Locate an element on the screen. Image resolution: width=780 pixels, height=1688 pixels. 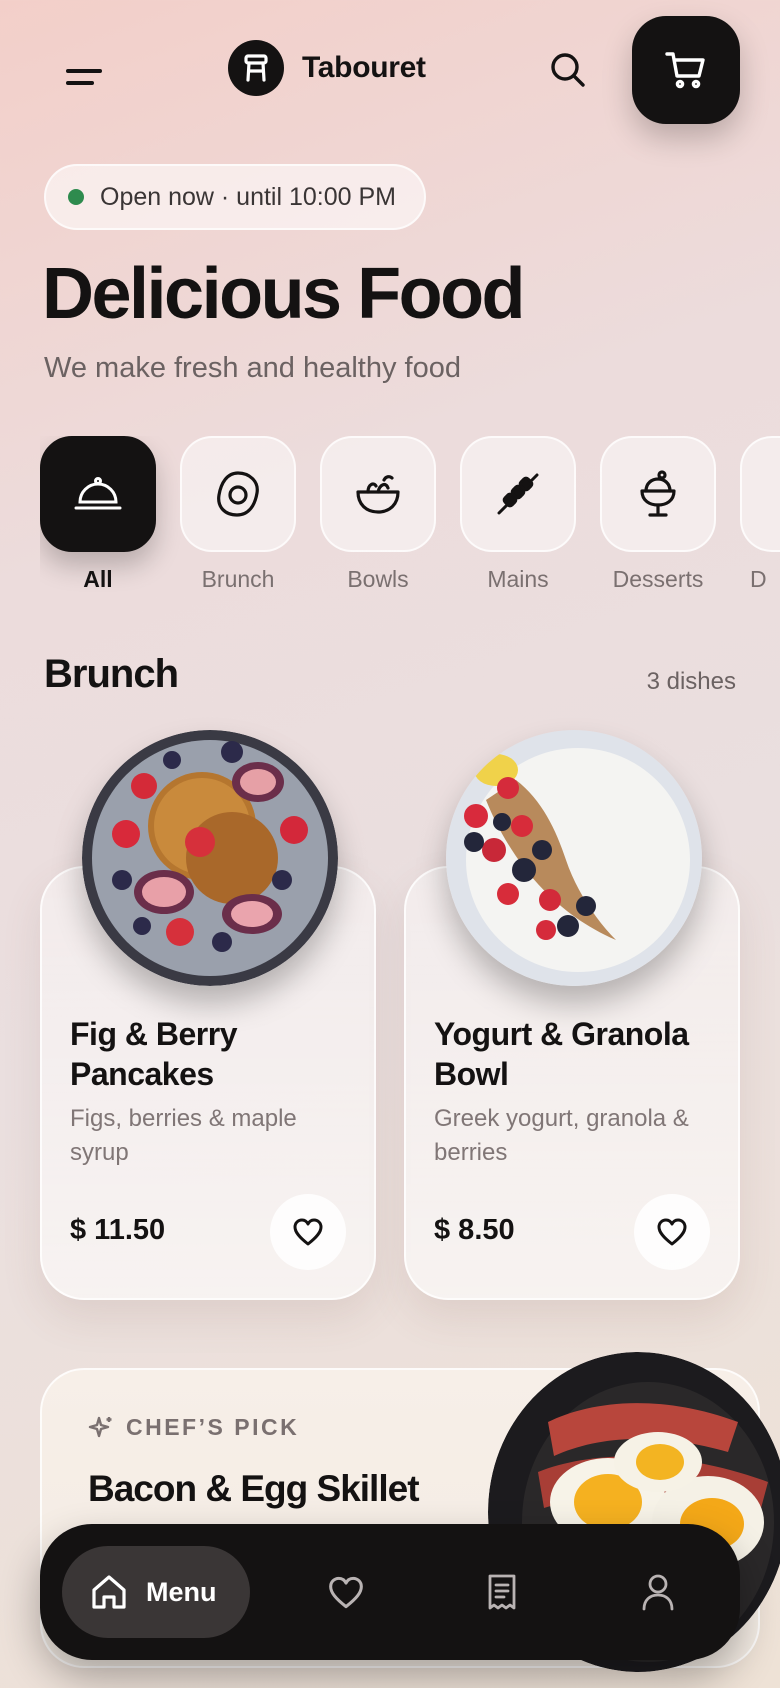
pancakes-image is located at coordinates (210, 858).